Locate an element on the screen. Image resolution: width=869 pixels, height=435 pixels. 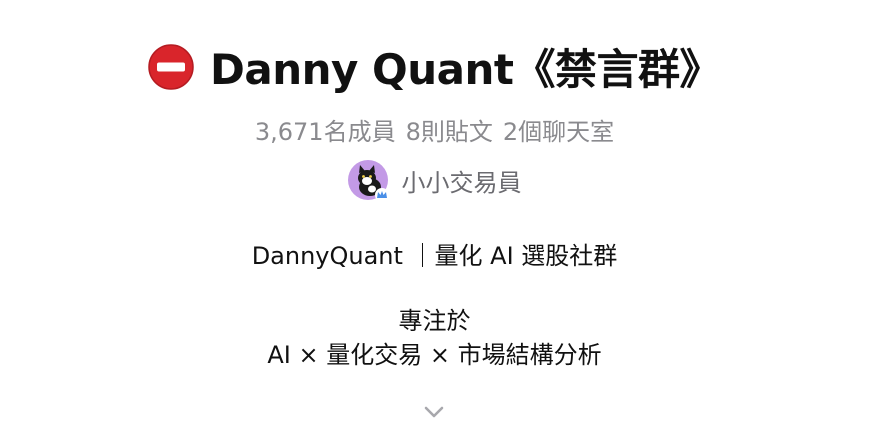
focus-text: AI × 量化交易 × 市場結構分析 is located at coordinates (434, 355).